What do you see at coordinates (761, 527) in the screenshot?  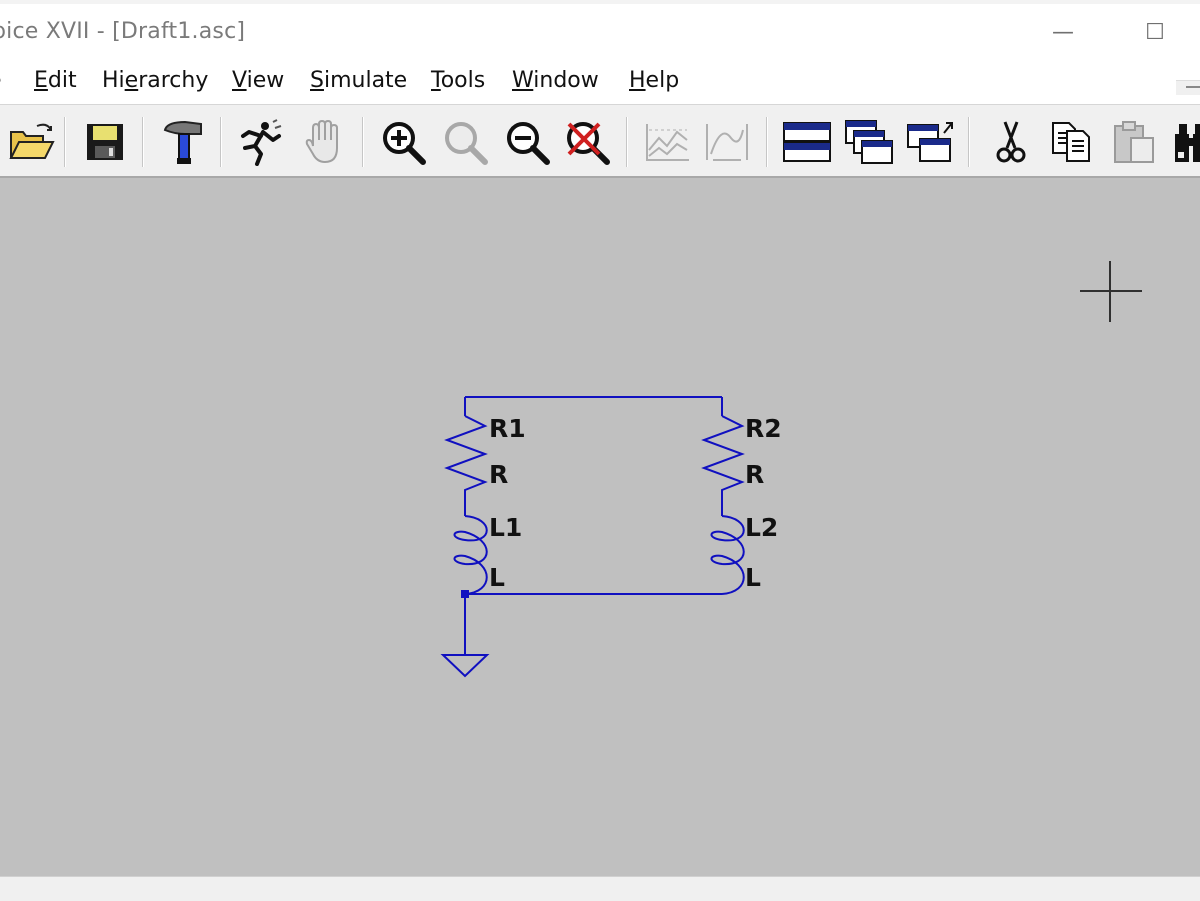 I see `l2-ref-label: L2` at bounding box center [761, 527].